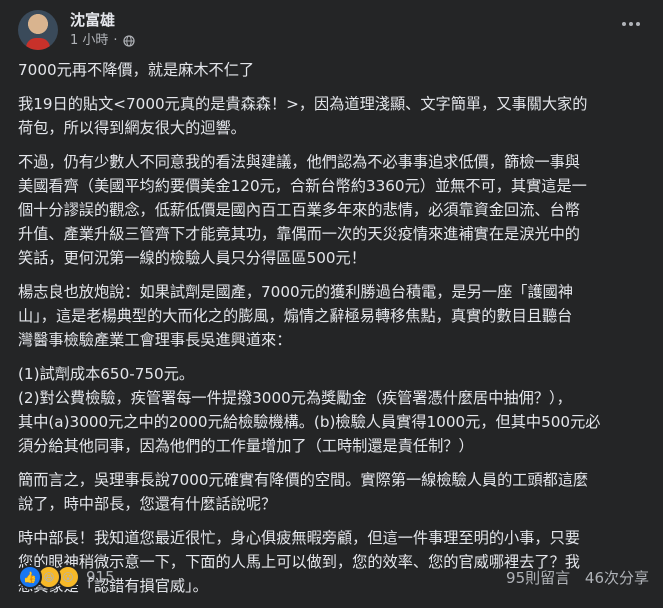 The width and height of the screenshot is (663, 608). What do you see at coordinates (333, 577) in the screenshot?
I see `post-footer: 👍 😆 😮 915 95則留言 46次分享` at bounding box center [333, 577].